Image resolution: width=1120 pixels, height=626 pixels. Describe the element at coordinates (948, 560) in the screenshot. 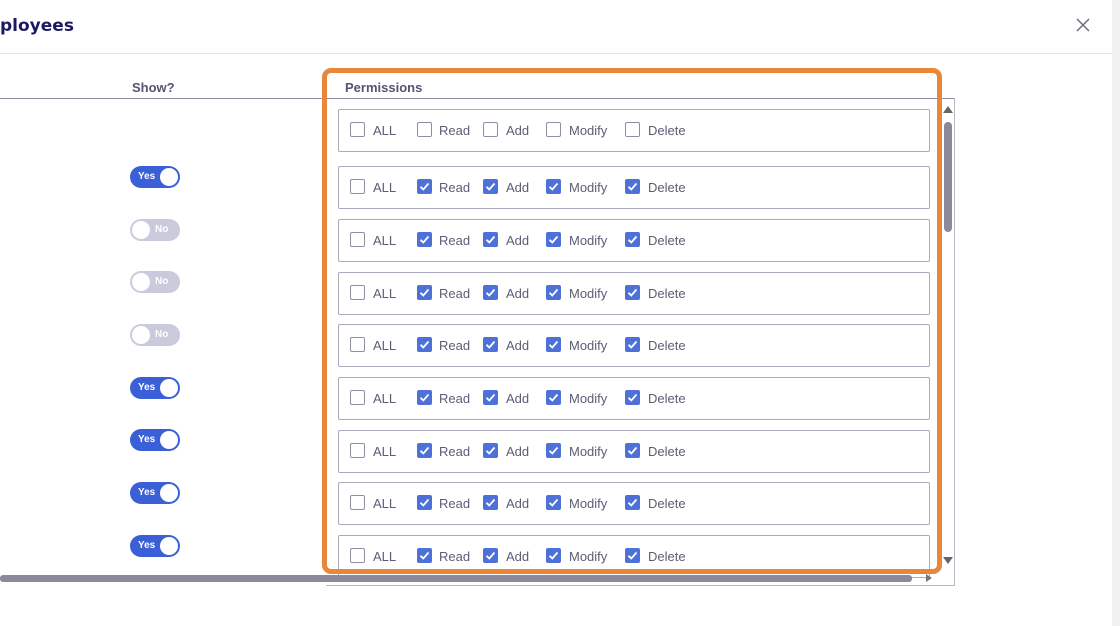

I see `scroll-down-icon` at that location.